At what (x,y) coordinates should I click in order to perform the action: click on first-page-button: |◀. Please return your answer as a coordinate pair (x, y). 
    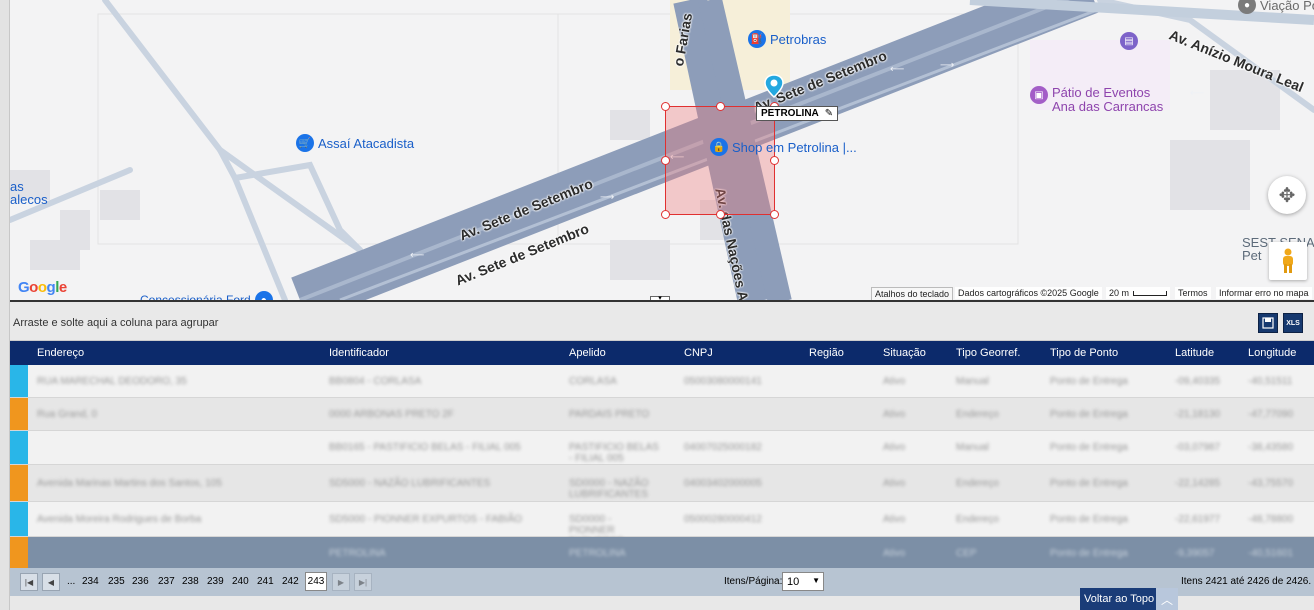
    Looking at the image, I should click on (29, 582).